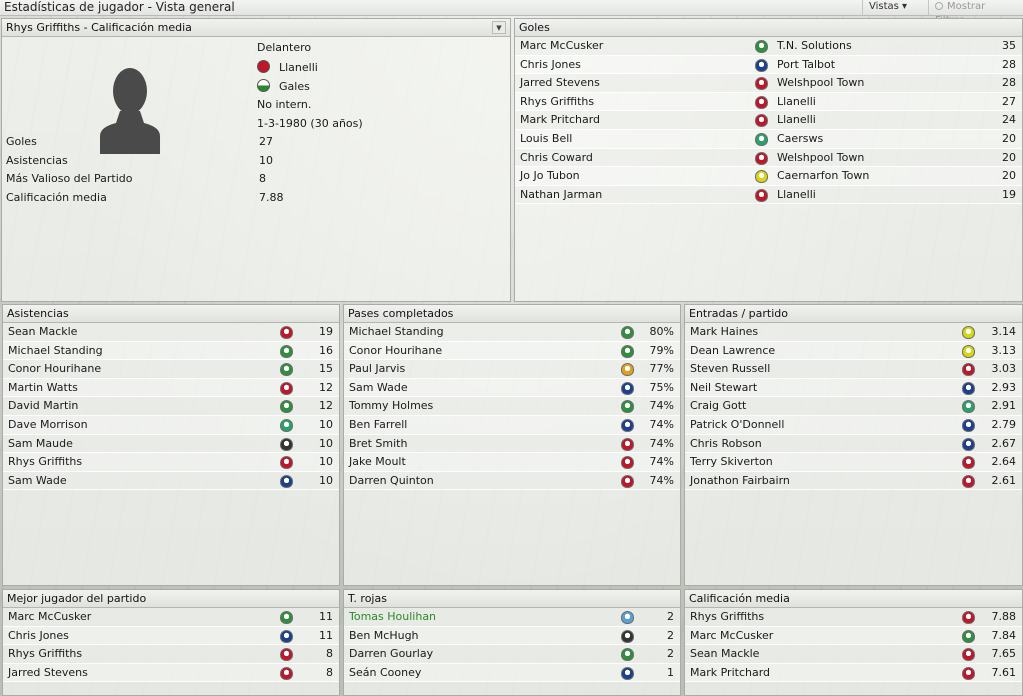  What do you see at coordinates (48, 425) in the screenshot?
I see `player-name: Dave Morrison` at bounding box center [48, 425].